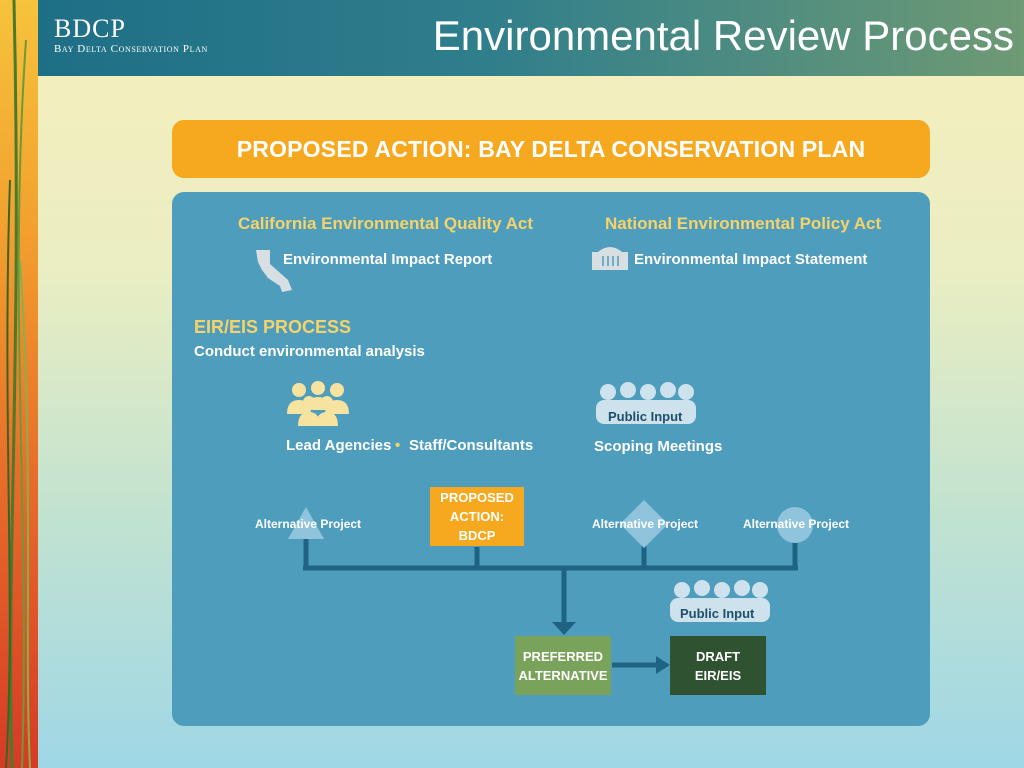 The image size is (1024, 768). Describe the element at coordinates (309, 351) in the screenshot. I see `process-subheading: Conduct environmental analysis` at that location.